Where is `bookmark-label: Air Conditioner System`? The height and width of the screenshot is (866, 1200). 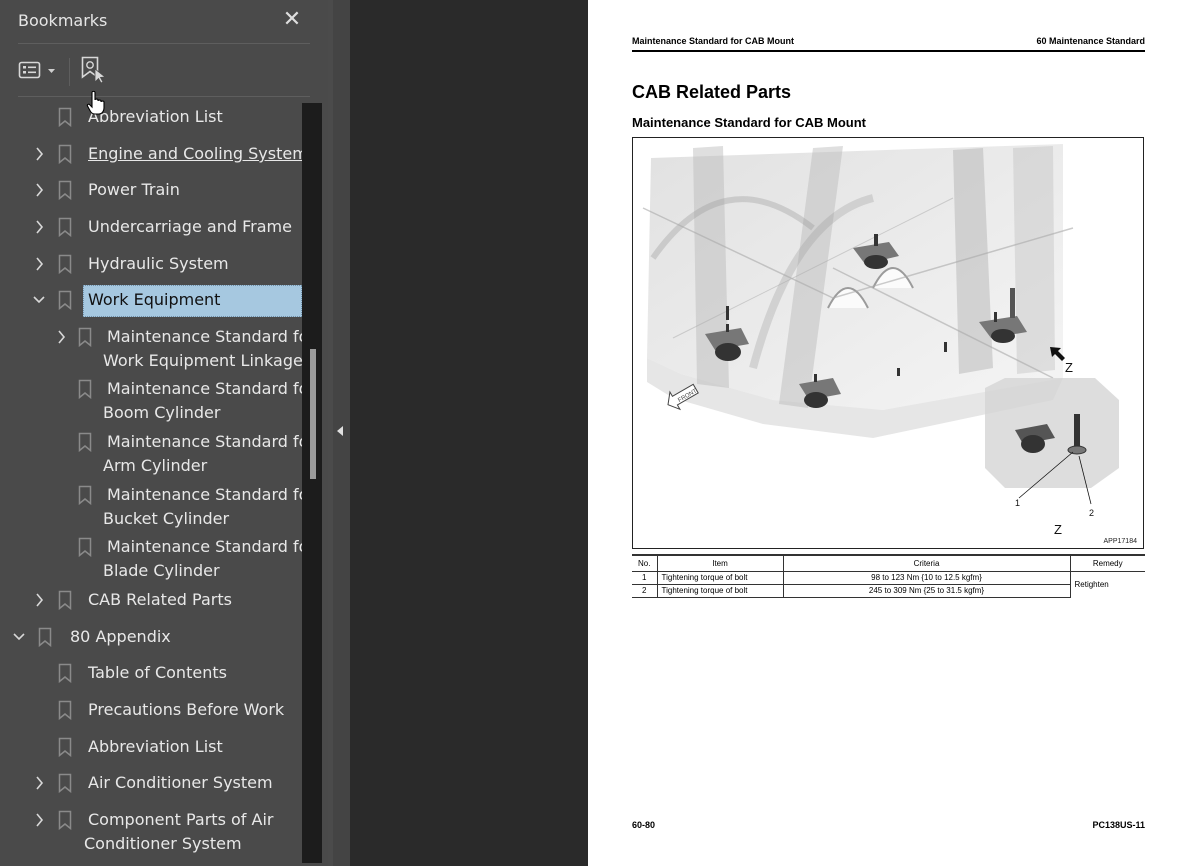
bookmark-label: Air Conditioner System is located at coordinates (180, 782).